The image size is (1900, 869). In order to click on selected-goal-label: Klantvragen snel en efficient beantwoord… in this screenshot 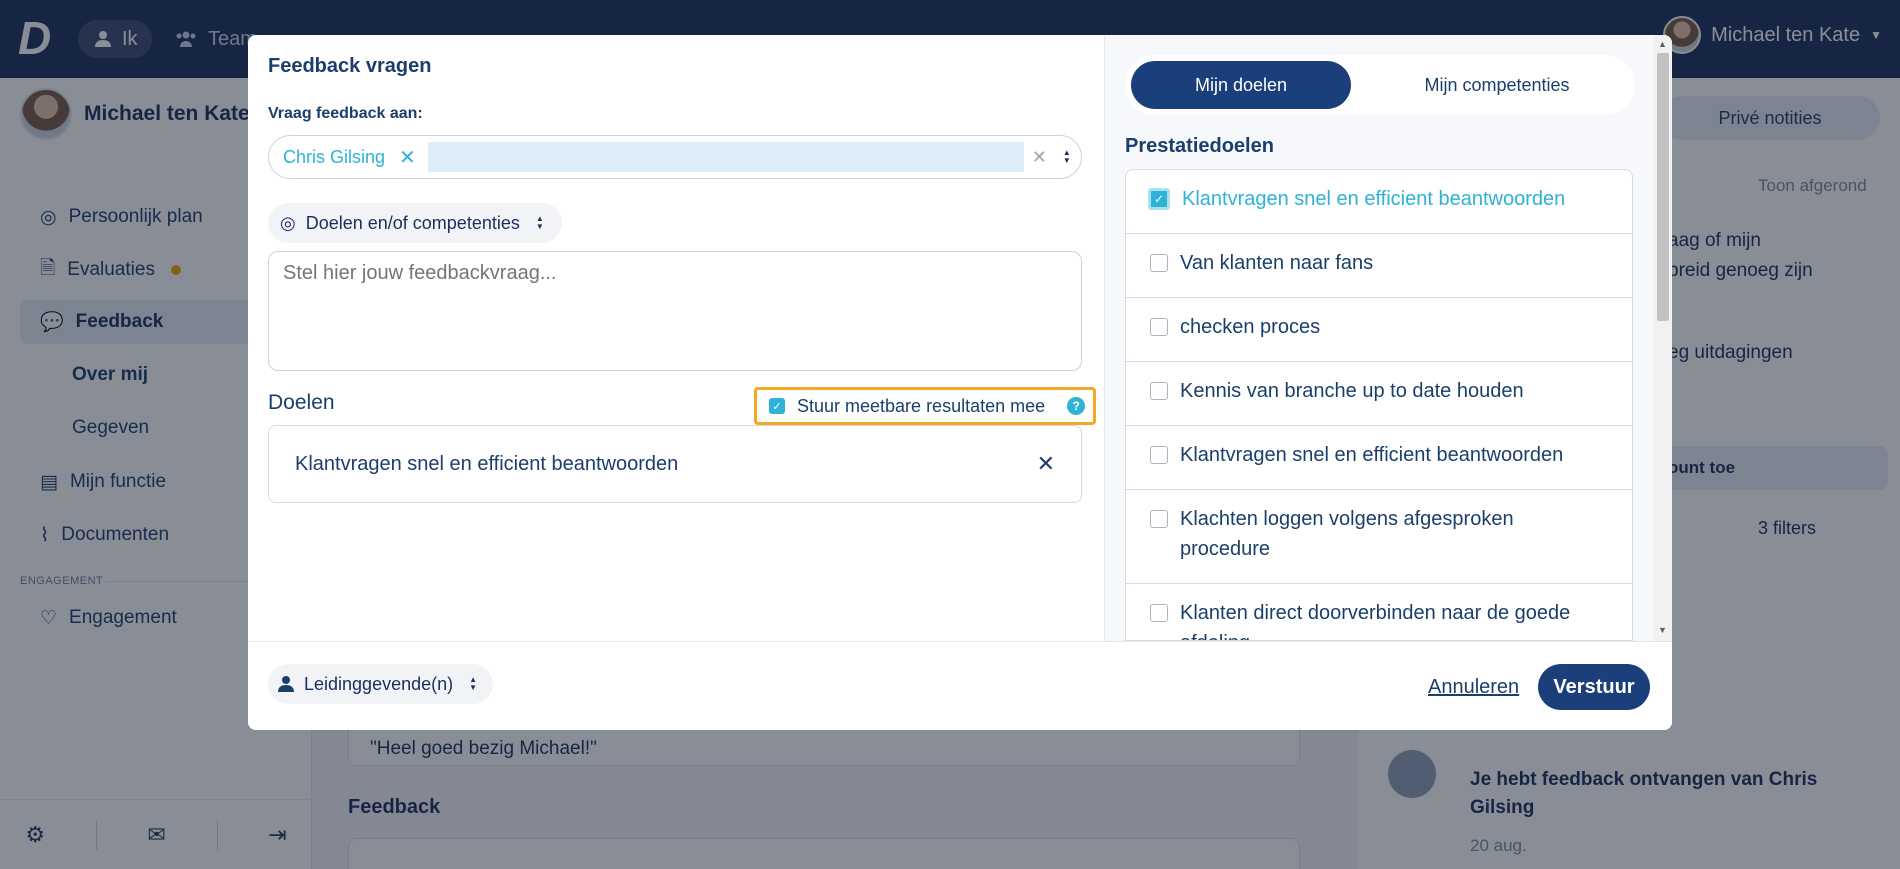, I will do `click(487, 463)`.